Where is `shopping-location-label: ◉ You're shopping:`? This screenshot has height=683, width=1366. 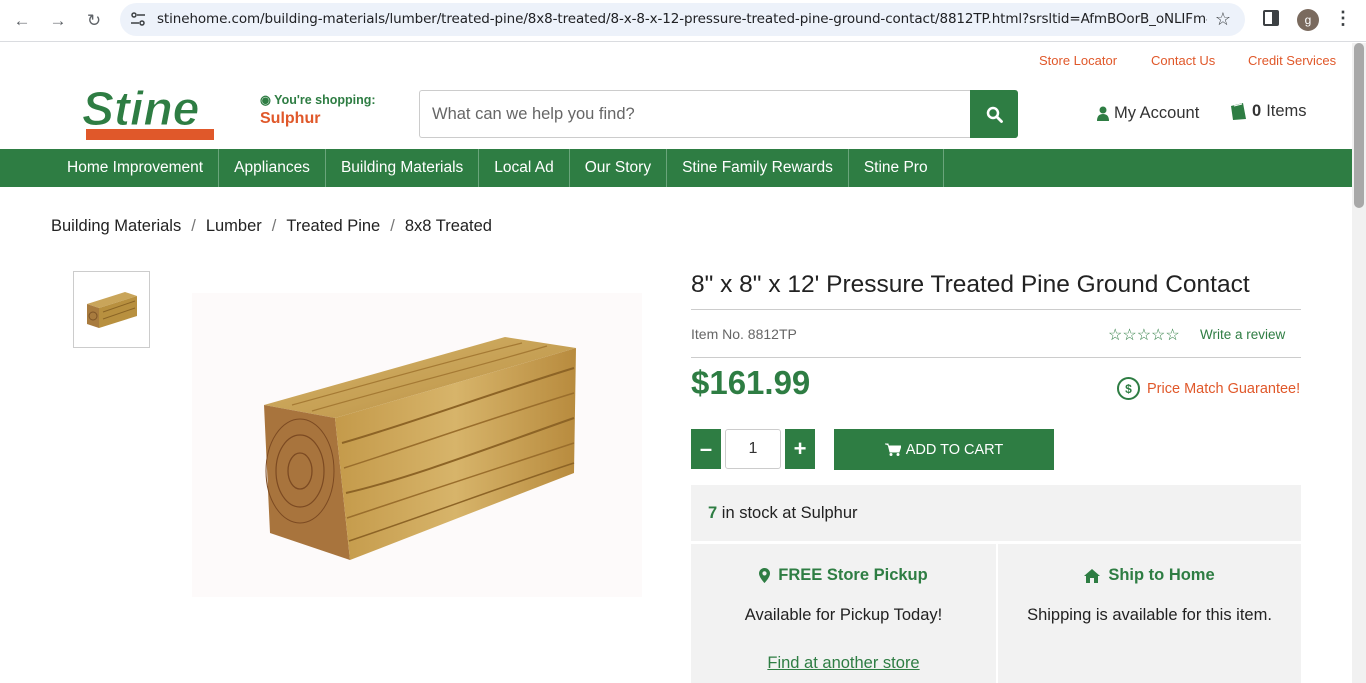 shopping-location-label: ◉ You're shopping: is located at coordinates (318, 100).